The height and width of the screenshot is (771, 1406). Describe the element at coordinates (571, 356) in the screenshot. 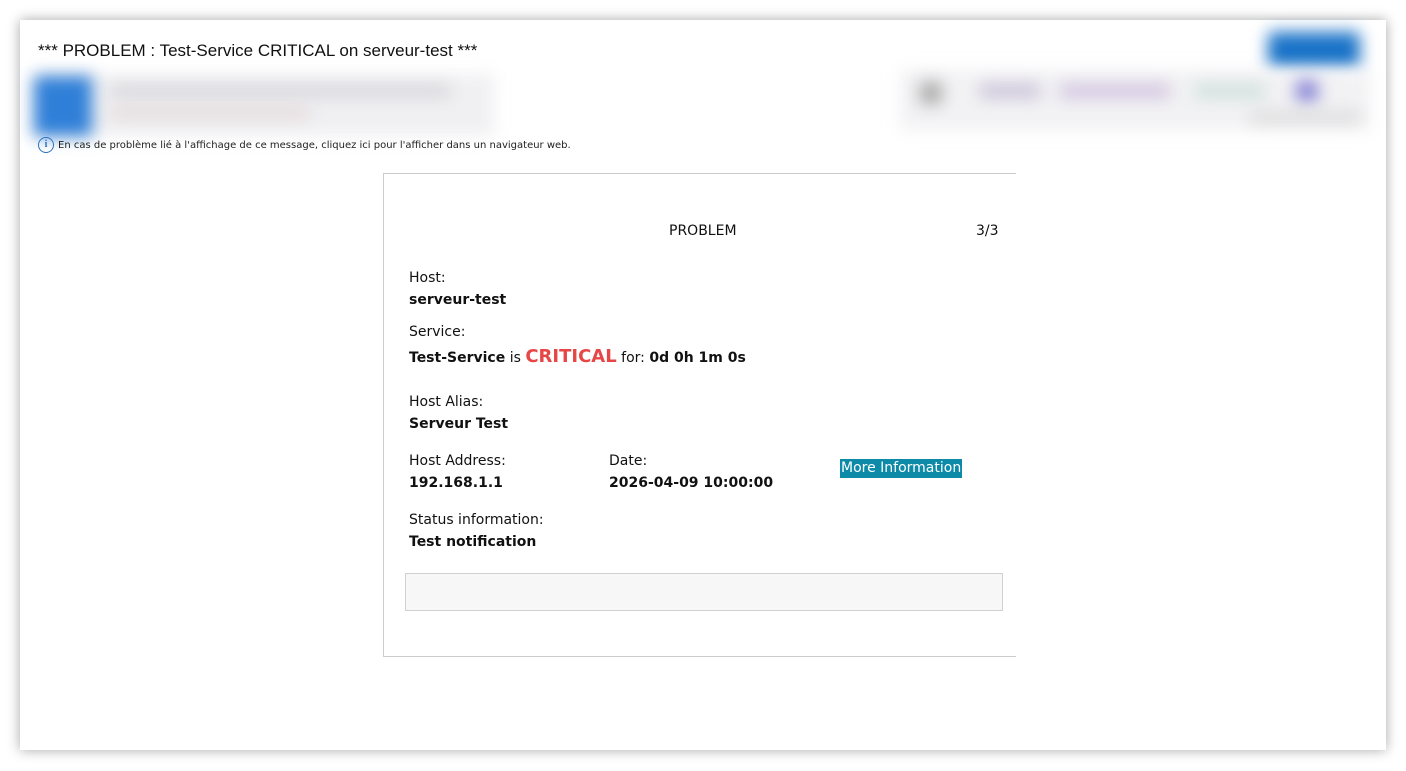

I see `state-badge: CRITICAL` at that location.